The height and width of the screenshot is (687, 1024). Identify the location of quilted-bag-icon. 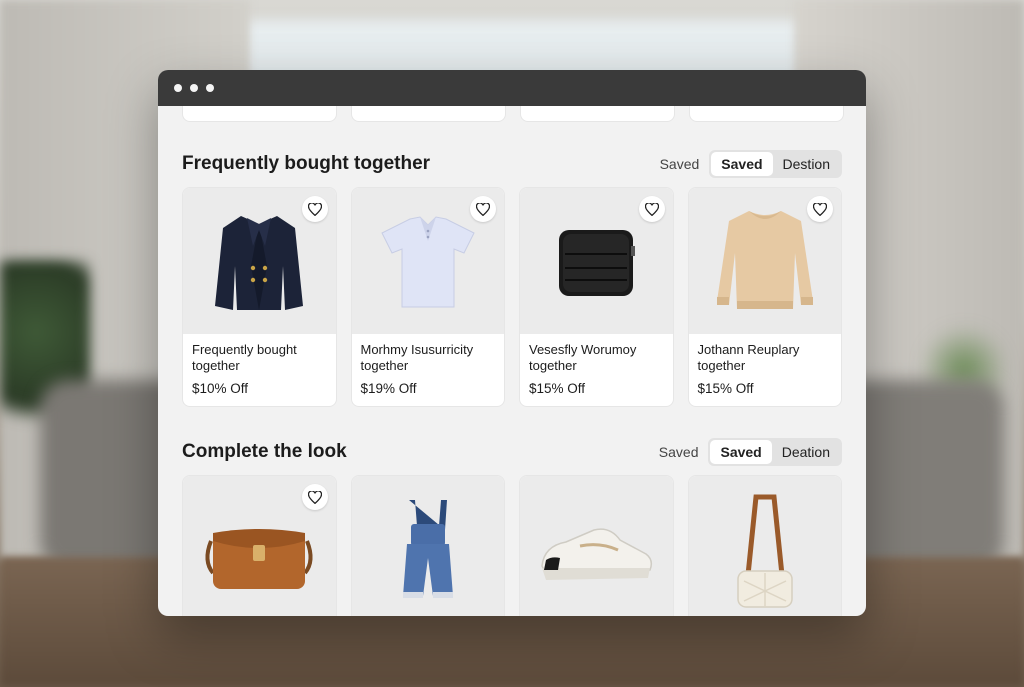
(765, 551).